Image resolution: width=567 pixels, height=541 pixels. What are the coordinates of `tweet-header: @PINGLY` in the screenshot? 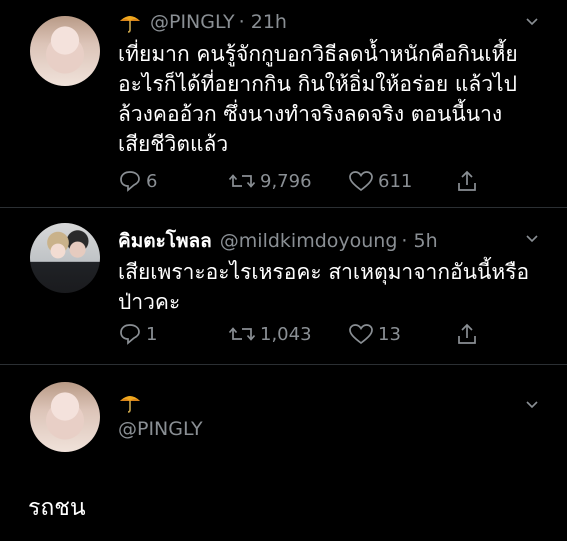 It's located at (160, 429).